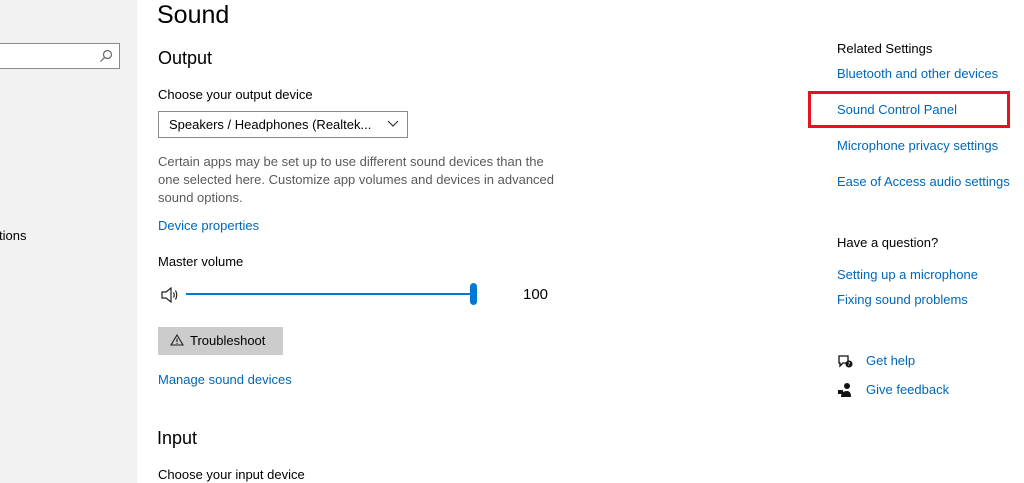 This screenshot has width=1024, height=483. Describe the element at coordinates (902, 299) in the screenshot. I see `fixing-sound-problems-link: Fixing sound problems` at that location.